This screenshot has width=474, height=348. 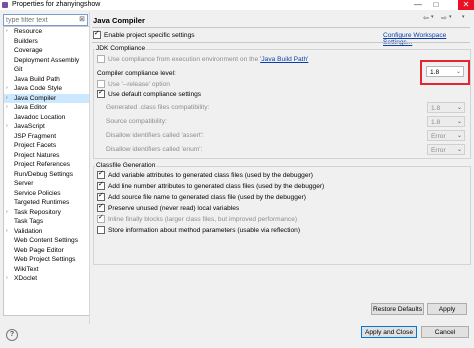 I want to click on tree-item: › XDoclet, so click(x=46, y=279).